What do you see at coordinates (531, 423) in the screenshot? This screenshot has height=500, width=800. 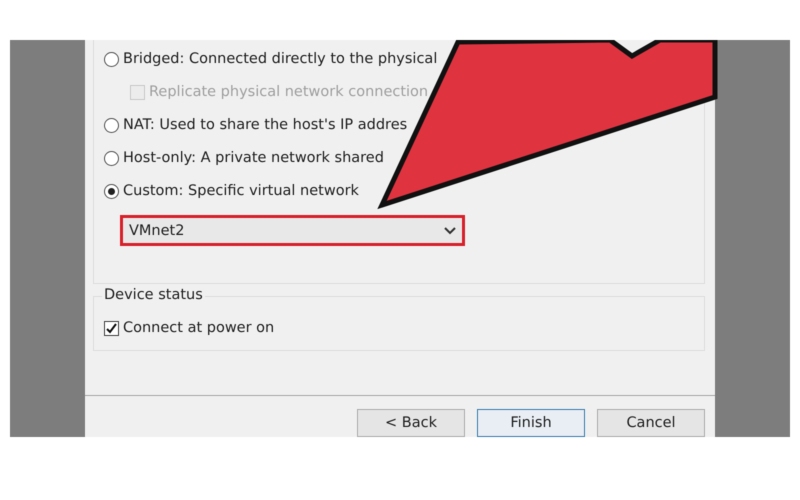 I see `dialog-button: Finish` at bounding box center [531, 423].